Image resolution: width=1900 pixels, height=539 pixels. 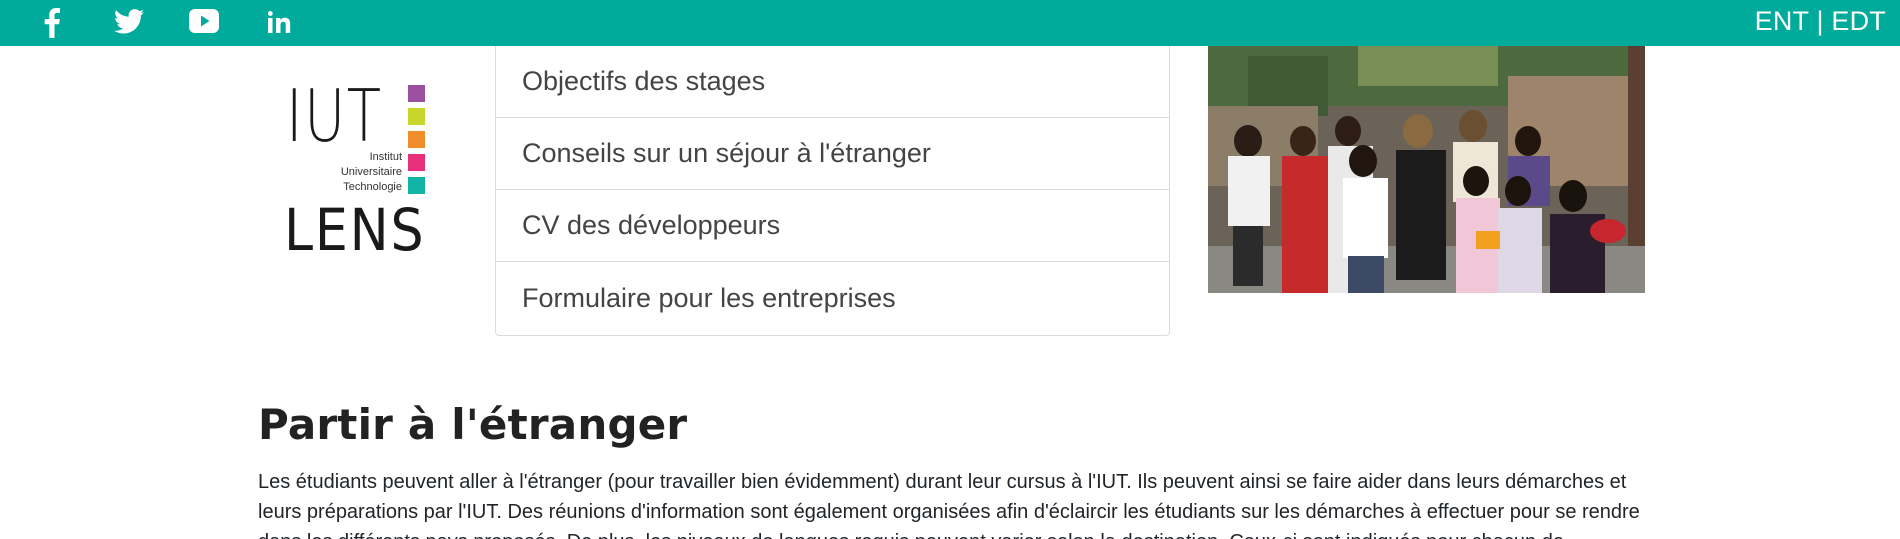 What do you see at coordinates (473, 424) in the screenshot?
I see `page-title: Partir à l'étranger` at bounding box center [473, 424].